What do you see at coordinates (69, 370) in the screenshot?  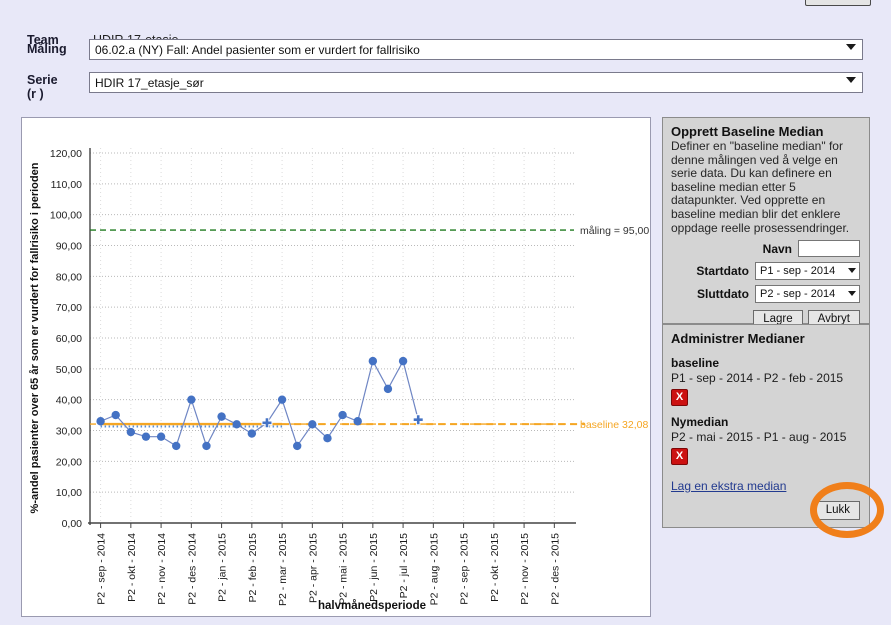 I see `svg-text: 50,00` at bounding box center [69, 370].